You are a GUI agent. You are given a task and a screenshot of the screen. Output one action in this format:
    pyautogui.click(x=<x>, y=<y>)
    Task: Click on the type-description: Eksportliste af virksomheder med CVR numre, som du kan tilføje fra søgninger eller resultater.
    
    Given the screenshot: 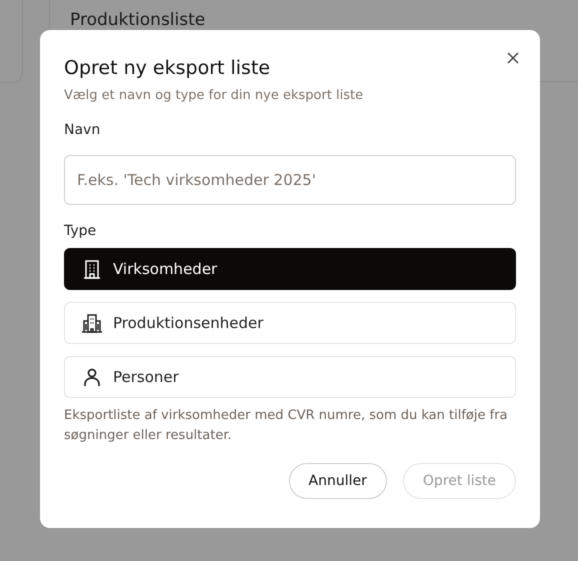 What is the action you would take?
    pyautogui.click(x=286, y=426)
    